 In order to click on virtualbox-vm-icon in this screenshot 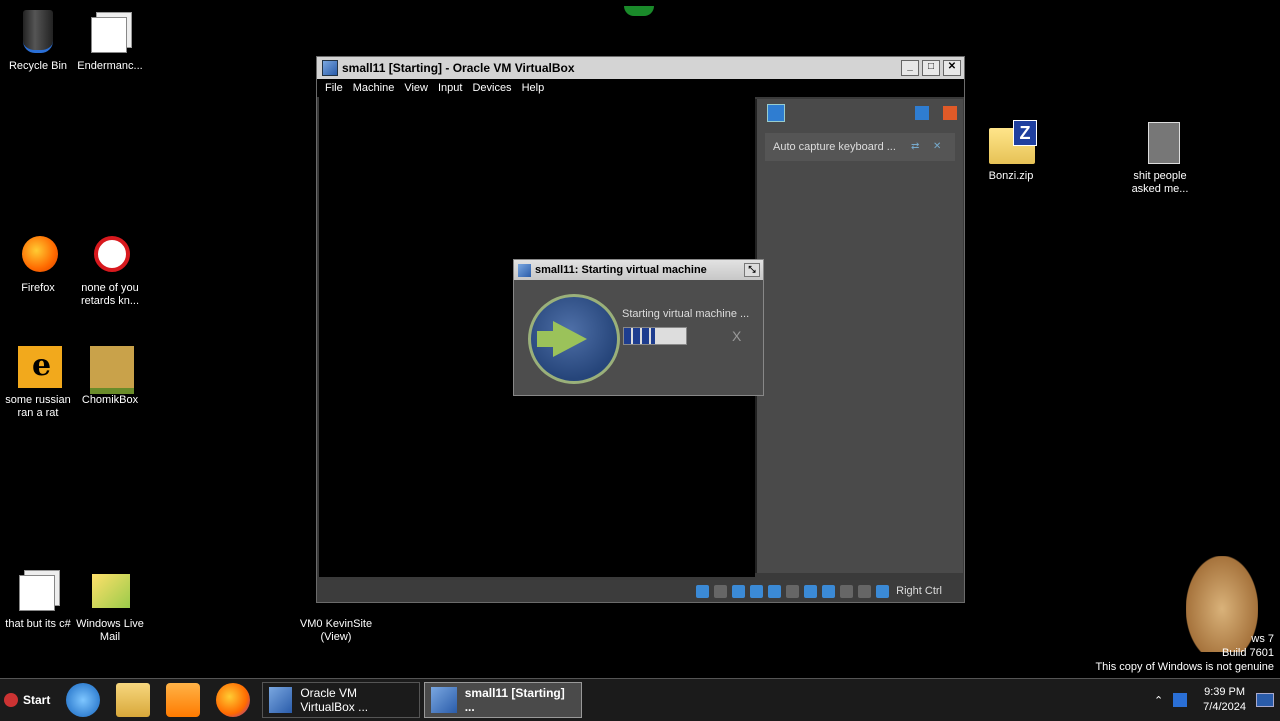, I will do `click(444, 700)`.